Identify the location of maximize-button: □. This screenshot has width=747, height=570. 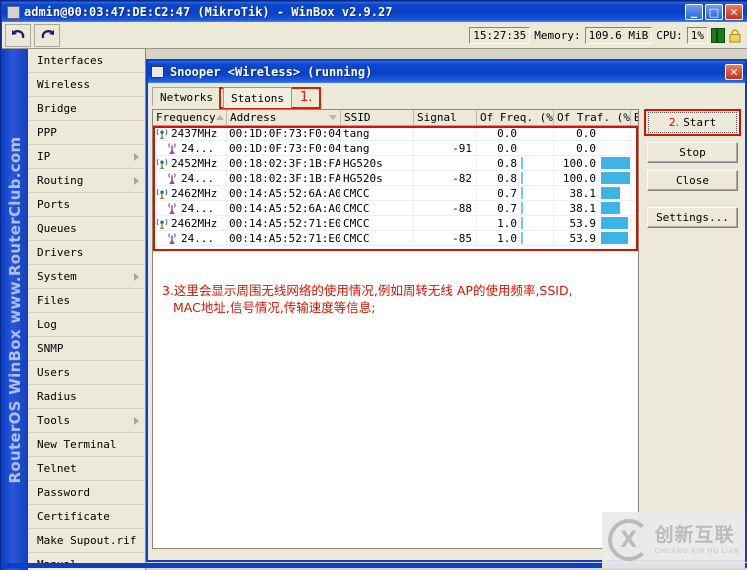
(714, 12).